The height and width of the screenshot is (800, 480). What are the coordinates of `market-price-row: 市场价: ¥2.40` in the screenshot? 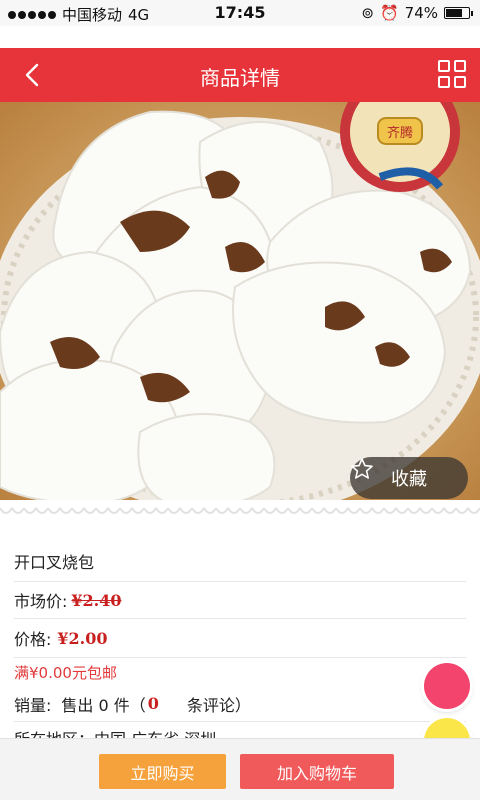 It's located at (240, 600).